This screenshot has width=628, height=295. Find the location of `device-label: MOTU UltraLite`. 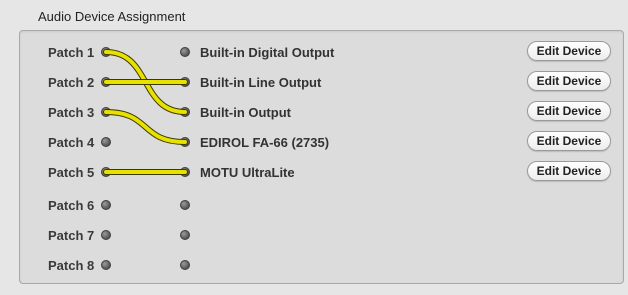

device-label: MOTU UltraLite is located at coordinates (247, 172).